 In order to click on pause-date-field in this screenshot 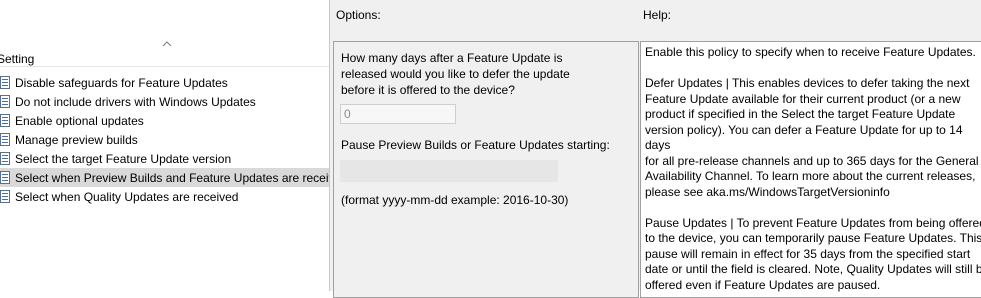, I will do `click(449, 171)`.